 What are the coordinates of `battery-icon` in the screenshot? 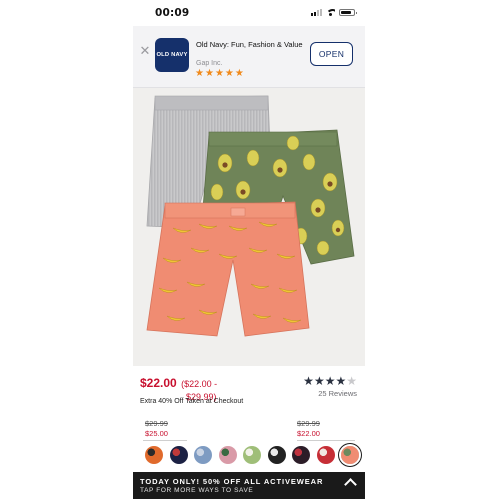 It's located at (348, 12).